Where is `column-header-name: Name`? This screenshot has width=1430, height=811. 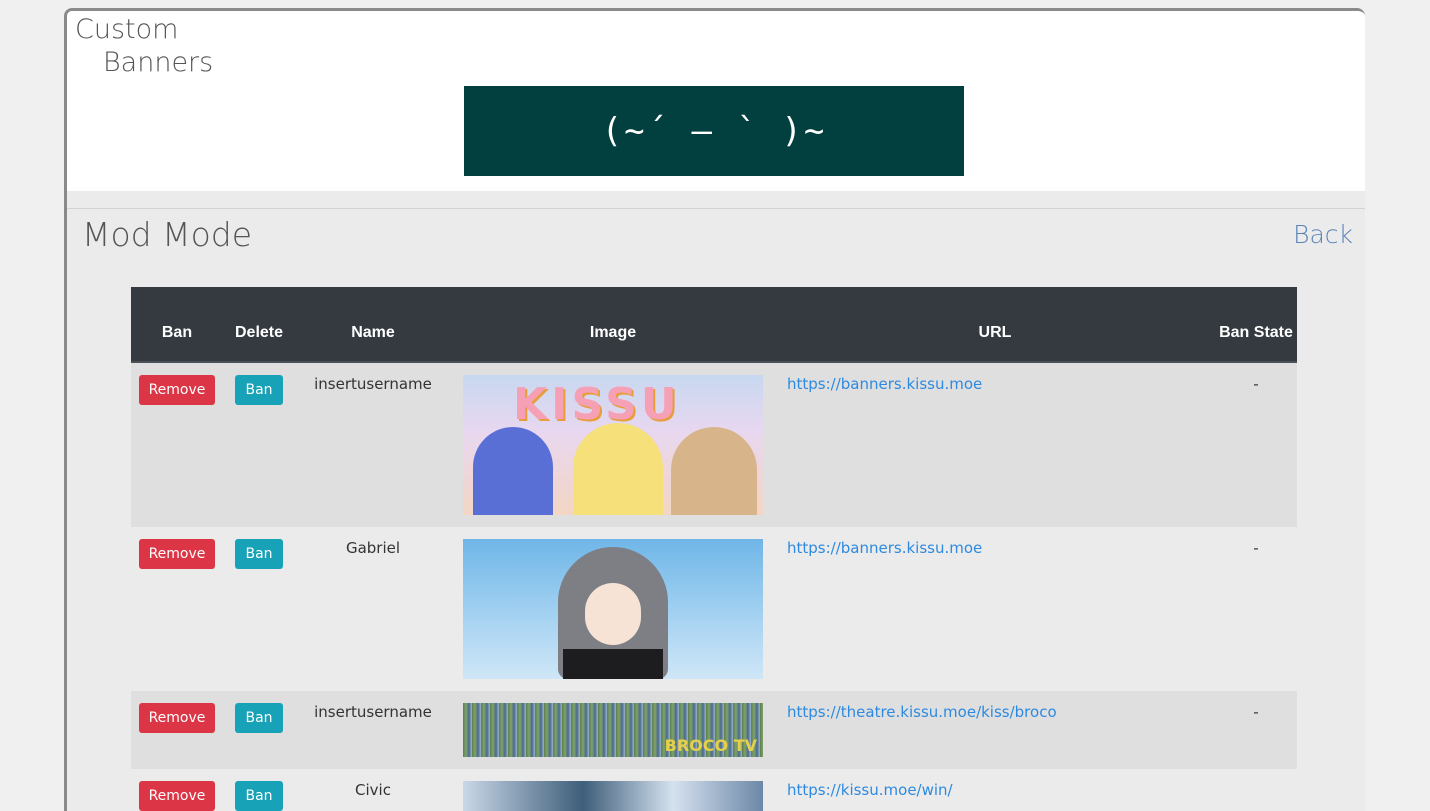
column-header-name: Name is located at coordinates (373, 325).